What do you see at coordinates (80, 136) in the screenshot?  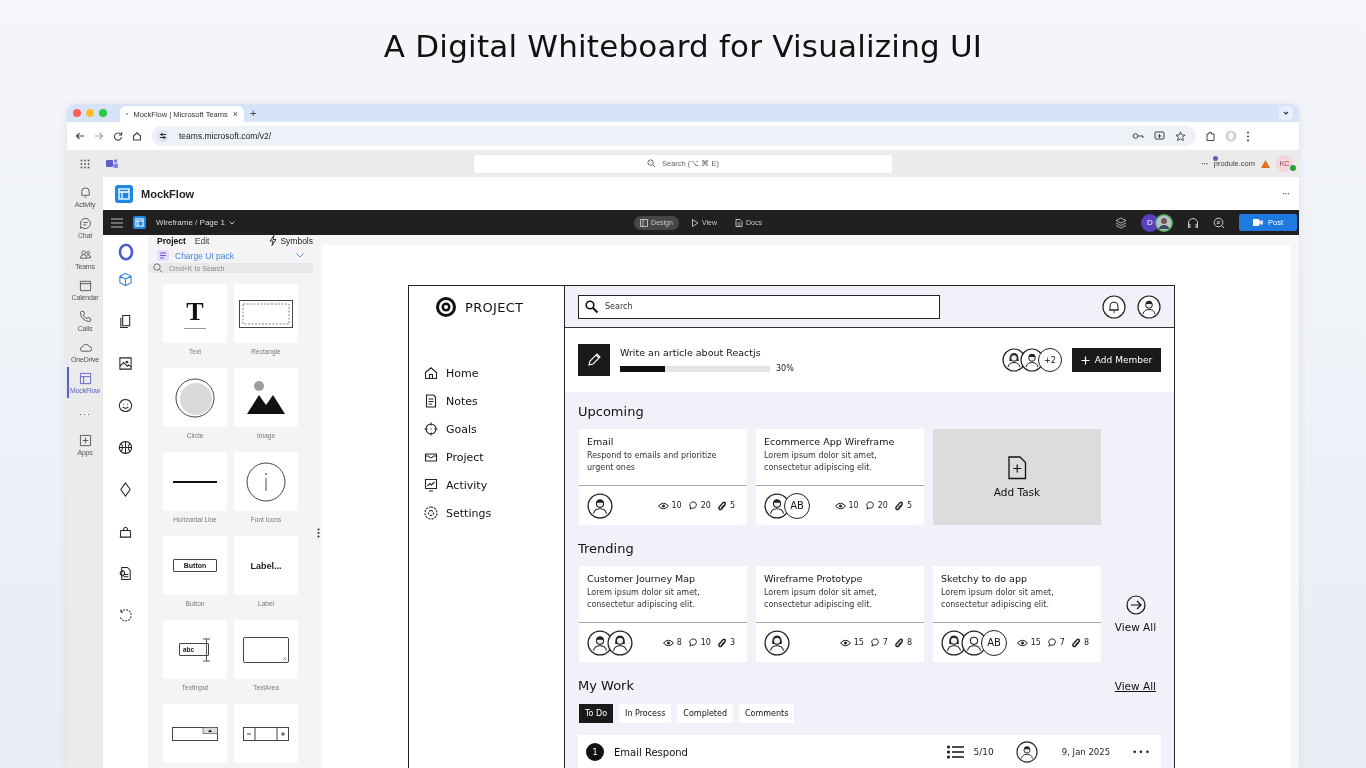 I see `back-icon` at bounding box center [80, 136].